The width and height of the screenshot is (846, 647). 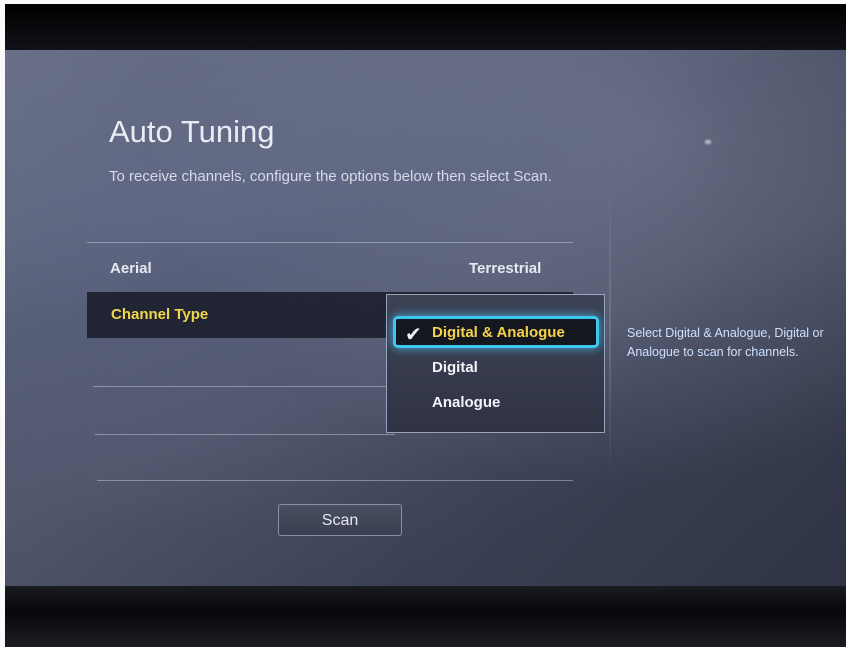 What do you see at coordinates (425, 27) in the screenshot?
I see `tv-bezel-top` at bounding box center [425, 27].